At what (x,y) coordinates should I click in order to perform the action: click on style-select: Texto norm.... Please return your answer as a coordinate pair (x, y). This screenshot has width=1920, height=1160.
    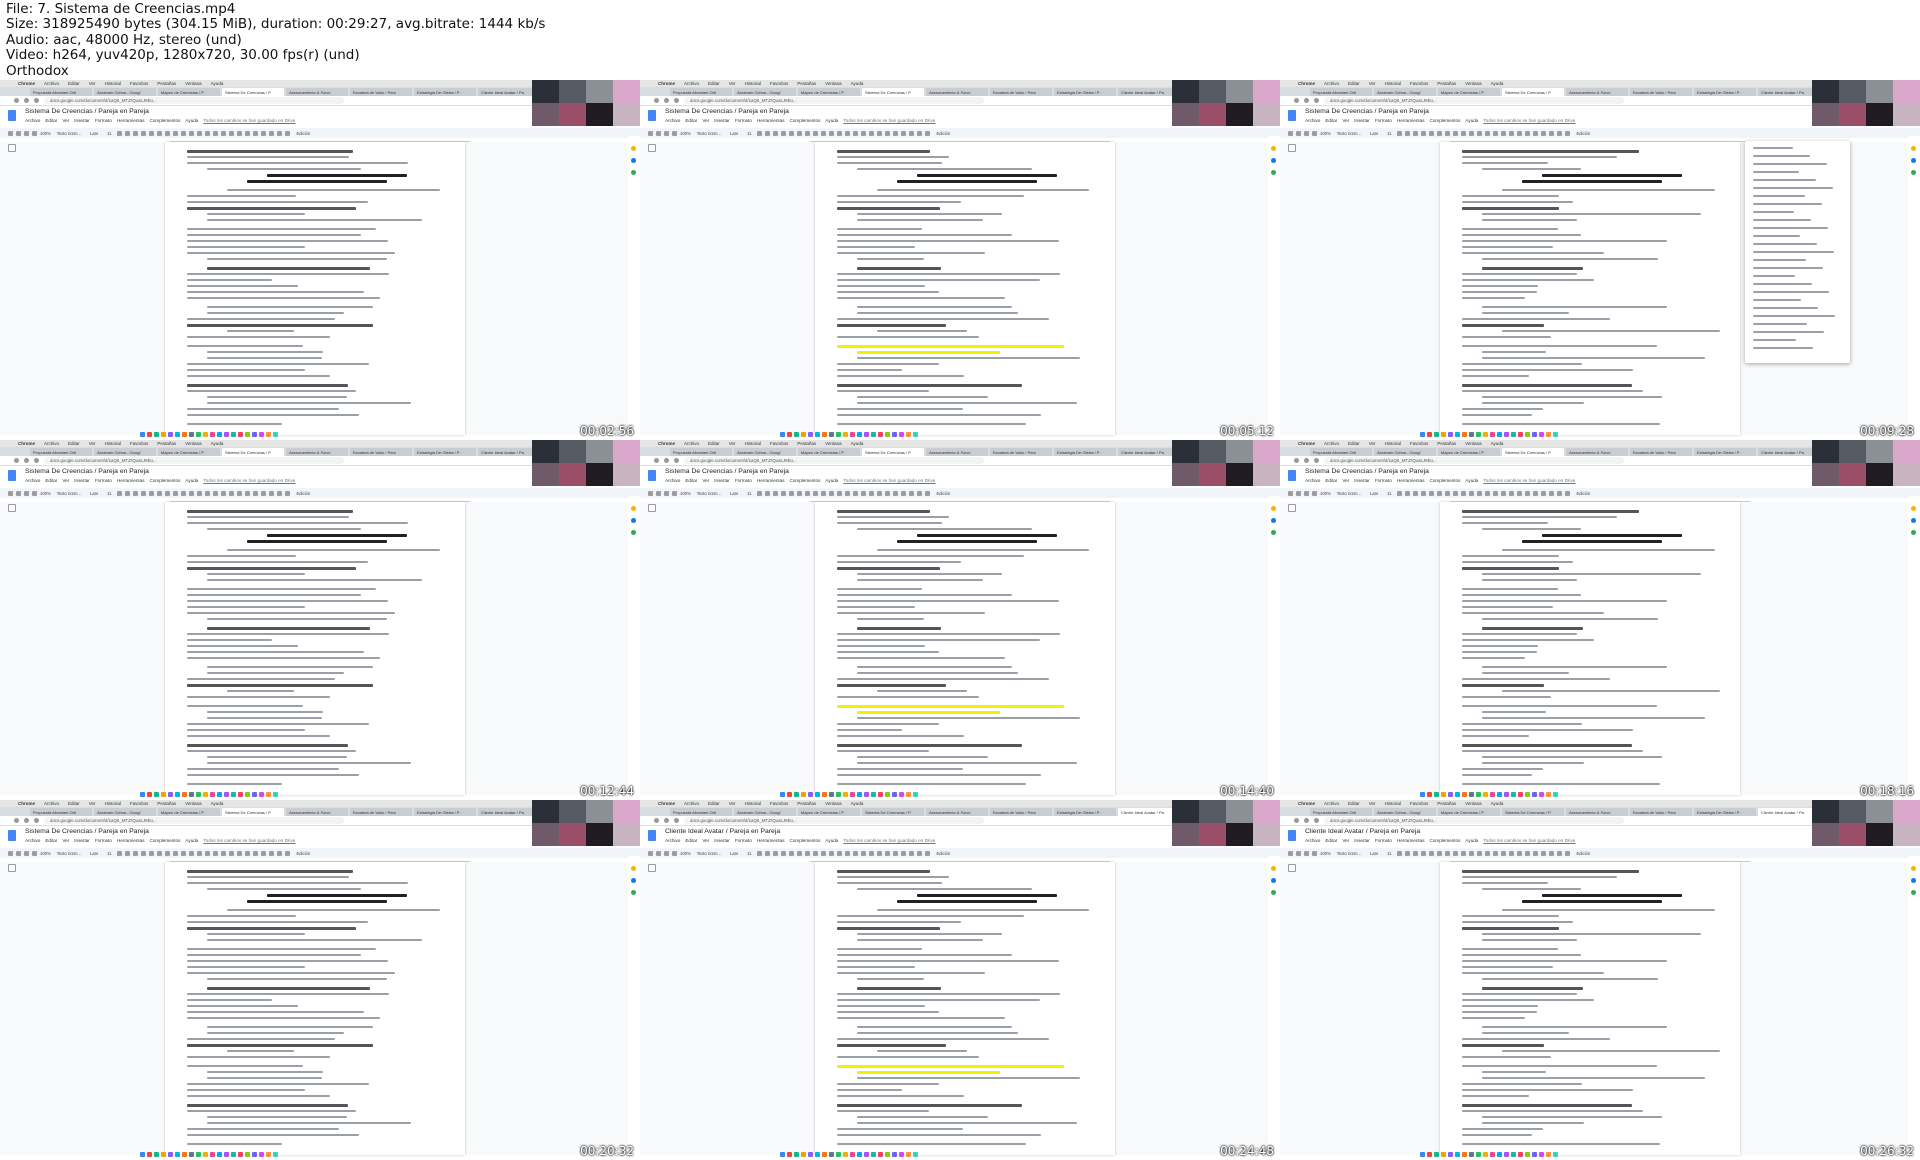
    Looking at the image, I should click on (69, 133).